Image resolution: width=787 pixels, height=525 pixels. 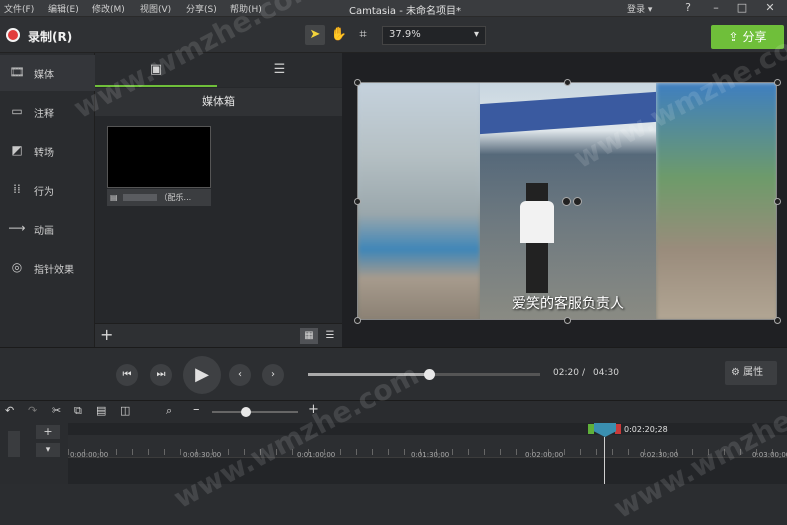 I want to click on selection-start-marker, so click(x=591, y=429).